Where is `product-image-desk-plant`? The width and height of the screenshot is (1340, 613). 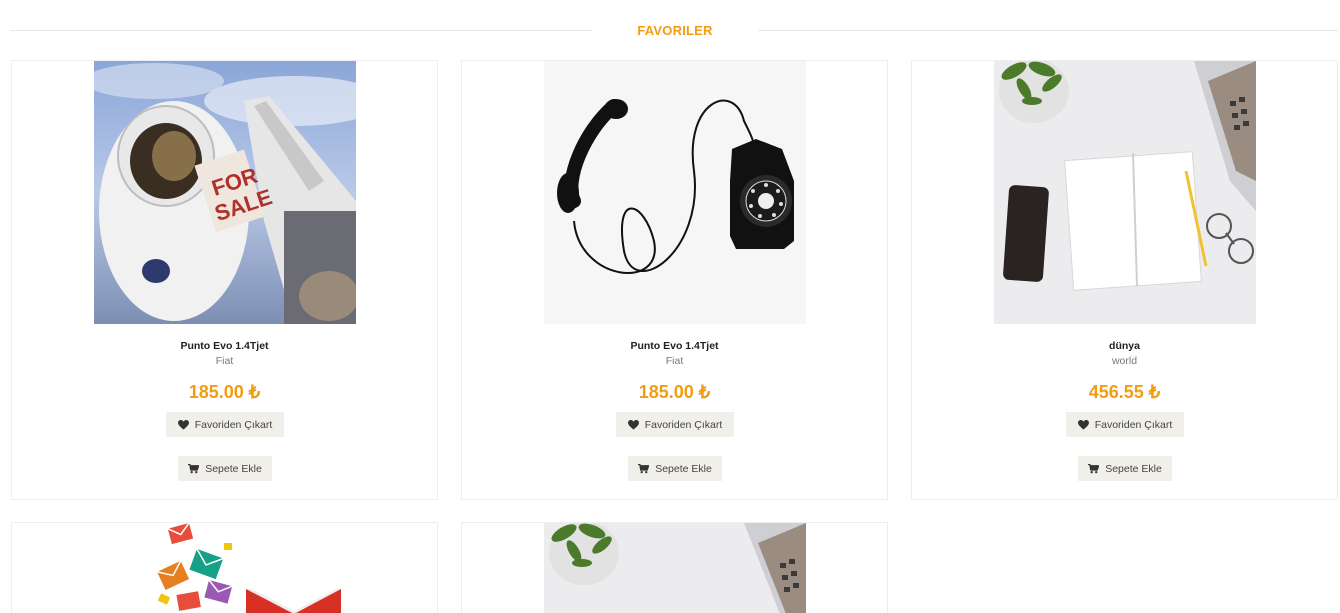 product-image-desk-plant is located at coordinates (675, 568).